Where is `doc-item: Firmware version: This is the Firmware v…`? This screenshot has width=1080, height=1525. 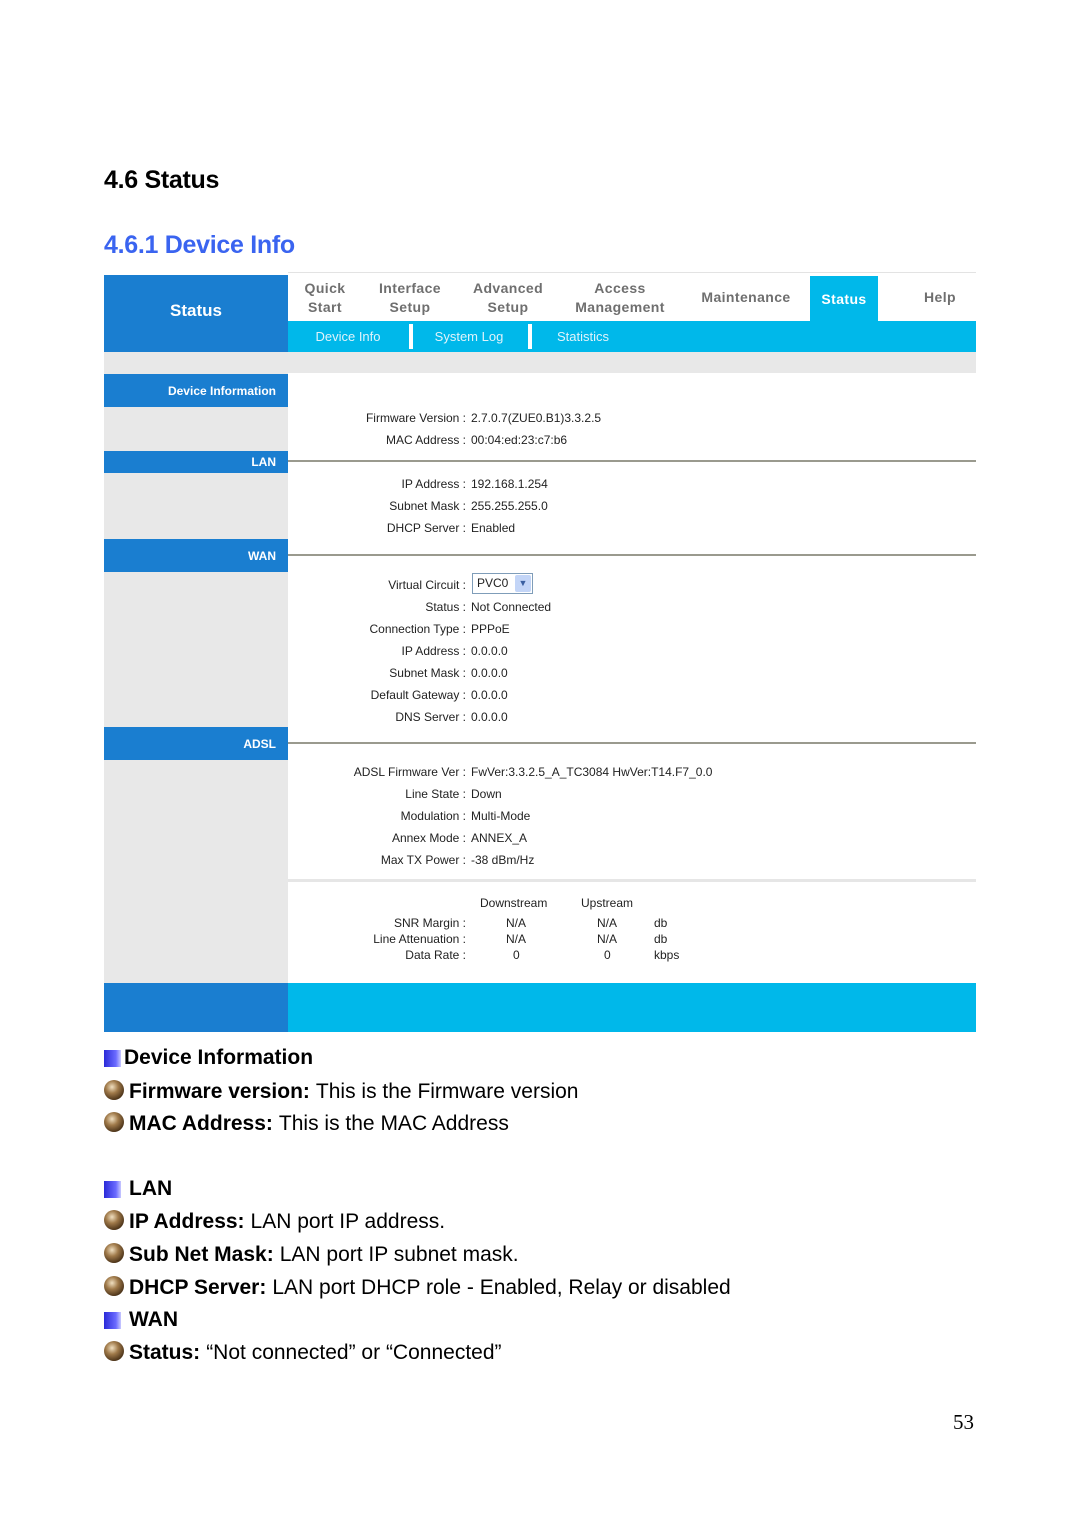 doc-item: Firmware version: This is the Firmware v… is located at coordinates (341, 1092).